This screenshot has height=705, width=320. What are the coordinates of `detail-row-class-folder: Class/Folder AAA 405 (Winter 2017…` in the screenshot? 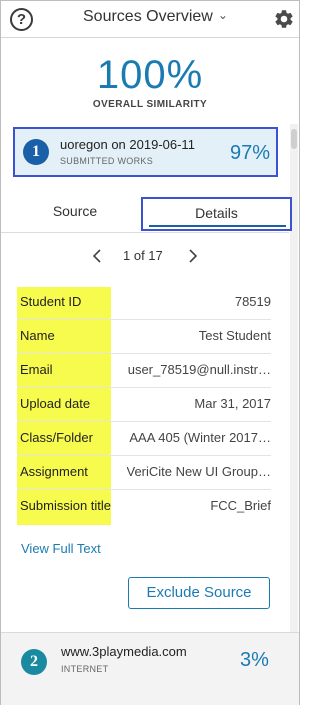 It's located at (144, 439).